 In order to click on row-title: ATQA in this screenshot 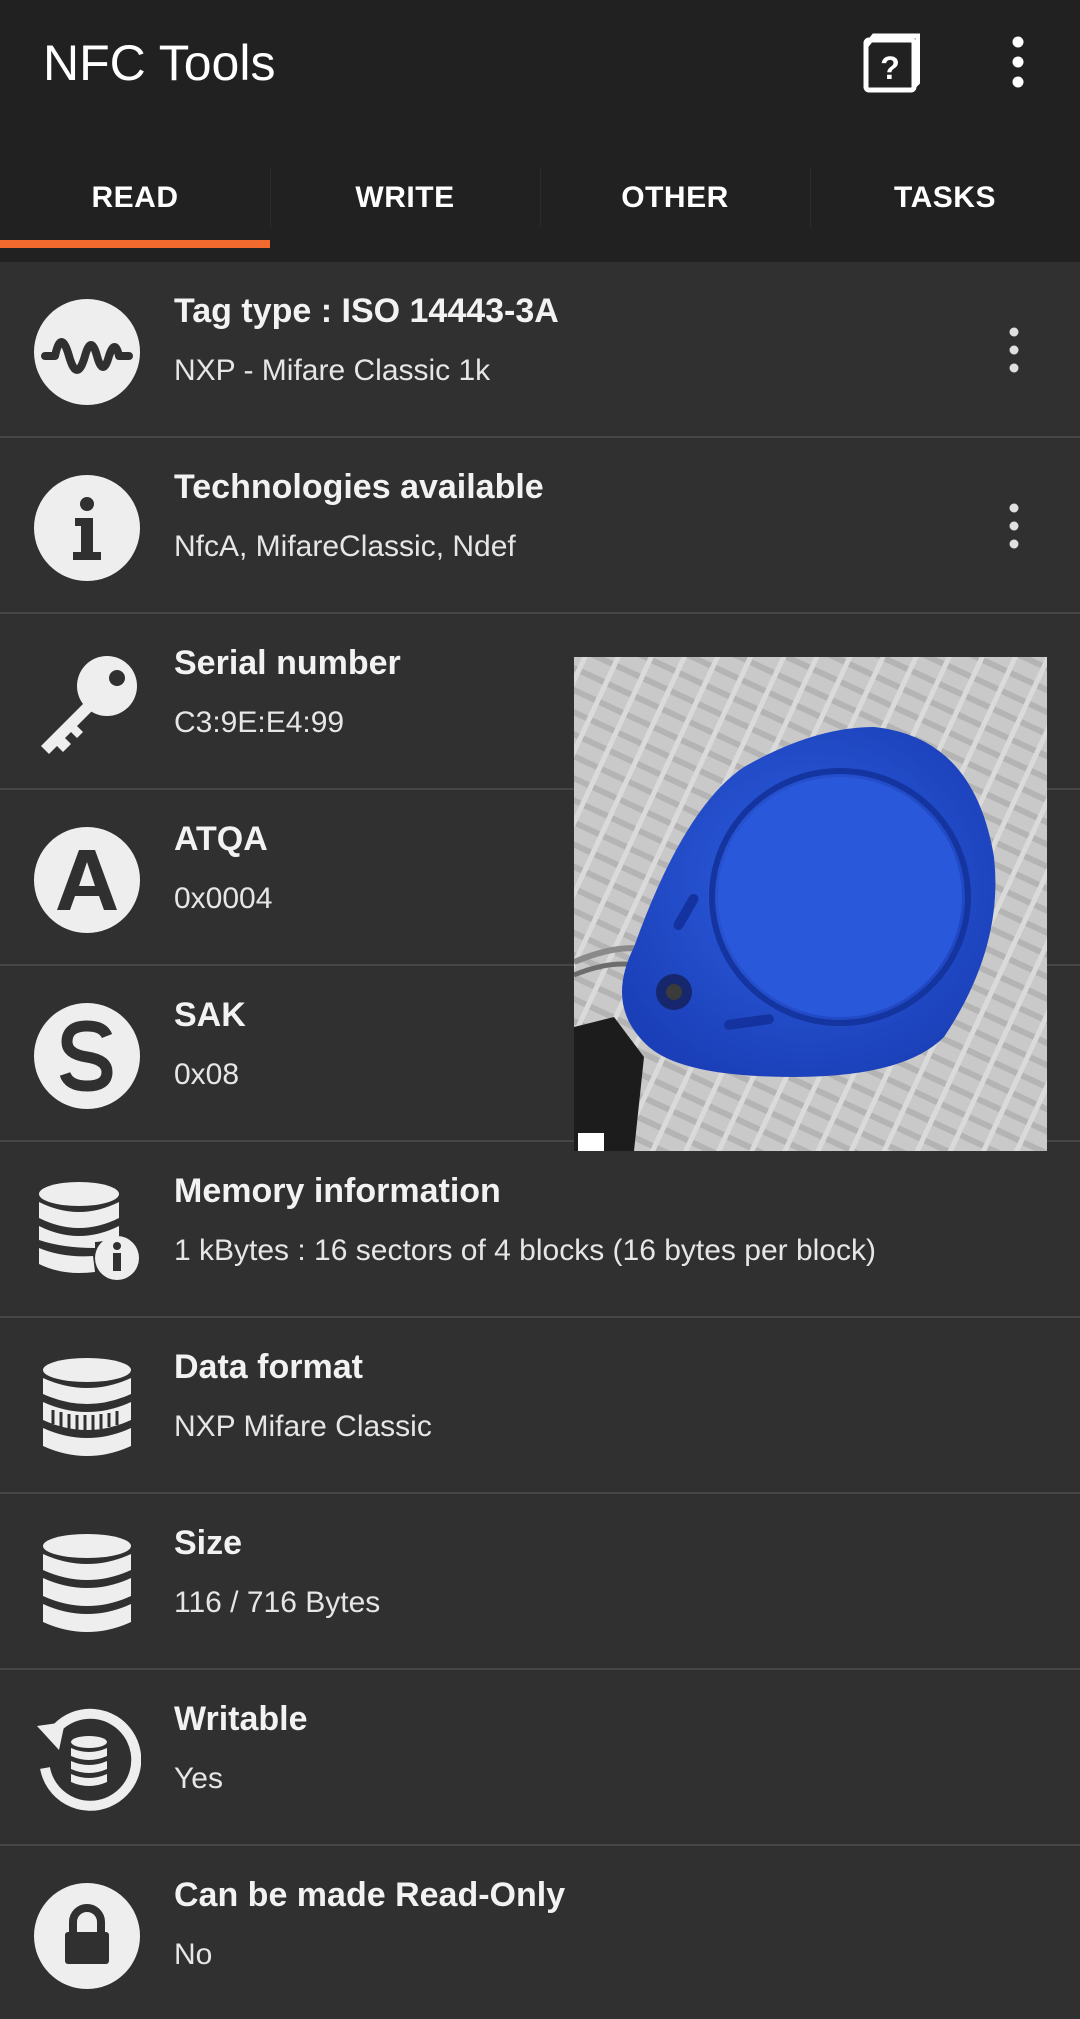, I will do `click(221, 839)`.